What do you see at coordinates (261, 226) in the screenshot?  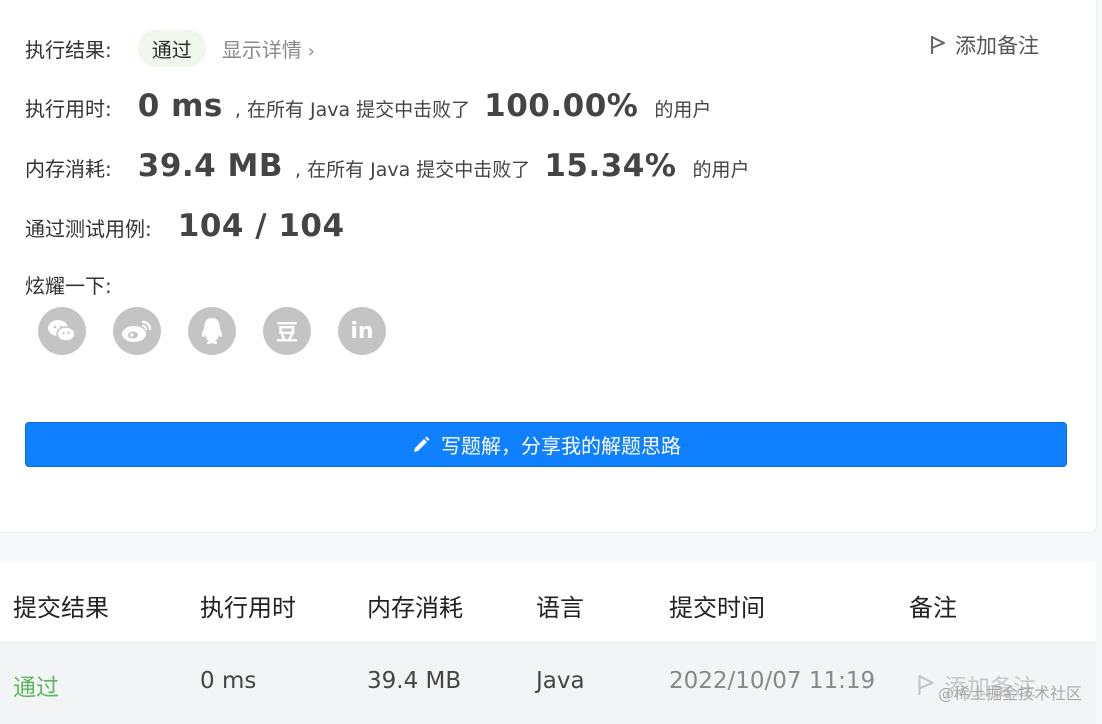 I see `tests-value: 104 / 104` at bounding box center [261, 226].